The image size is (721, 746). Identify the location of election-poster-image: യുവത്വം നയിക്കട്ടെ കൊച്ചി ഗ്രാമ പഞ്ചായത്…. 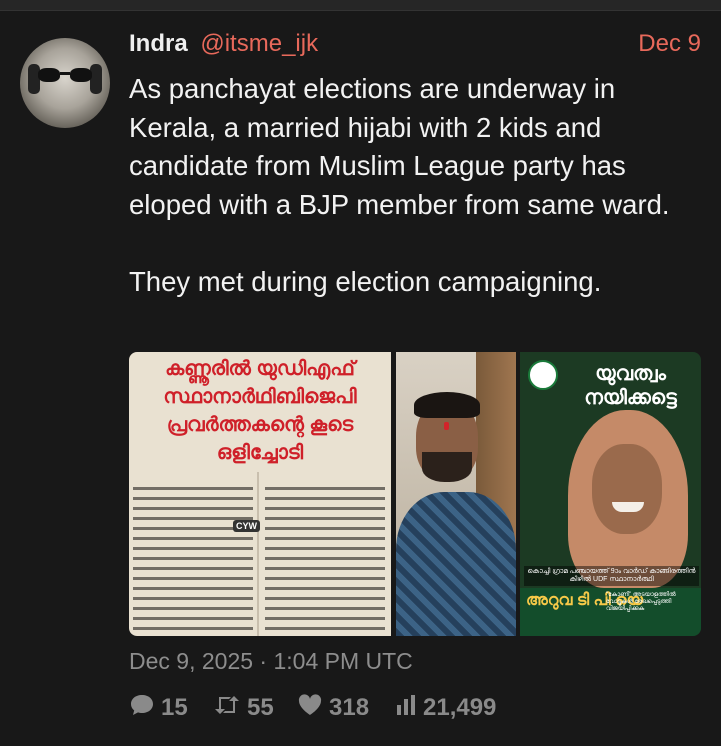
(610, 494).